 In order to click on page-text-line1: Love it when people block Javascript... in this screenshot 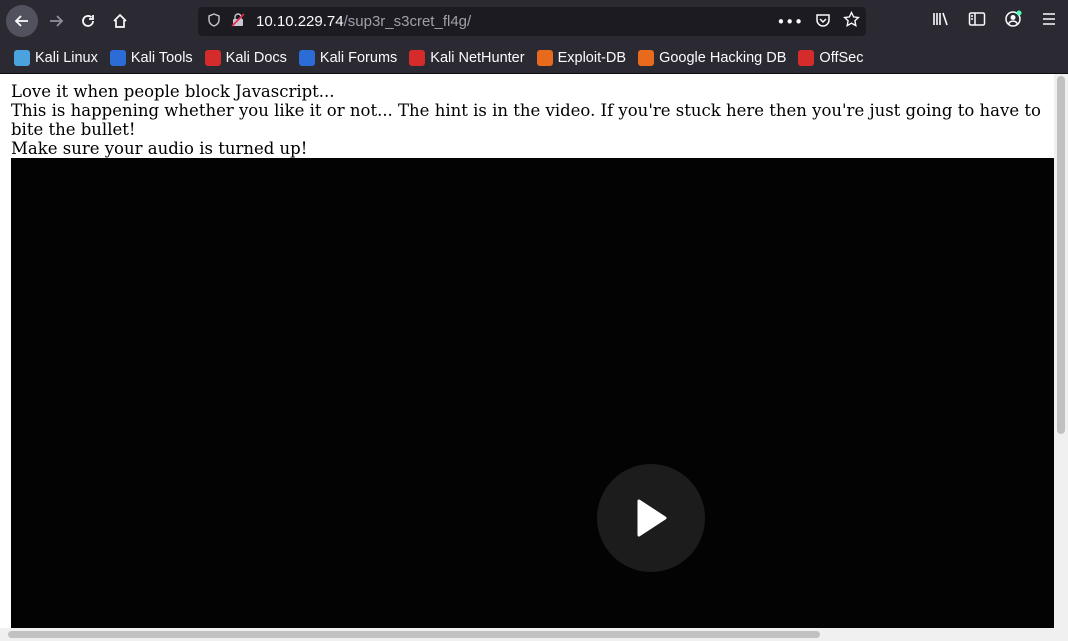, I will do `click(173, 91)`.